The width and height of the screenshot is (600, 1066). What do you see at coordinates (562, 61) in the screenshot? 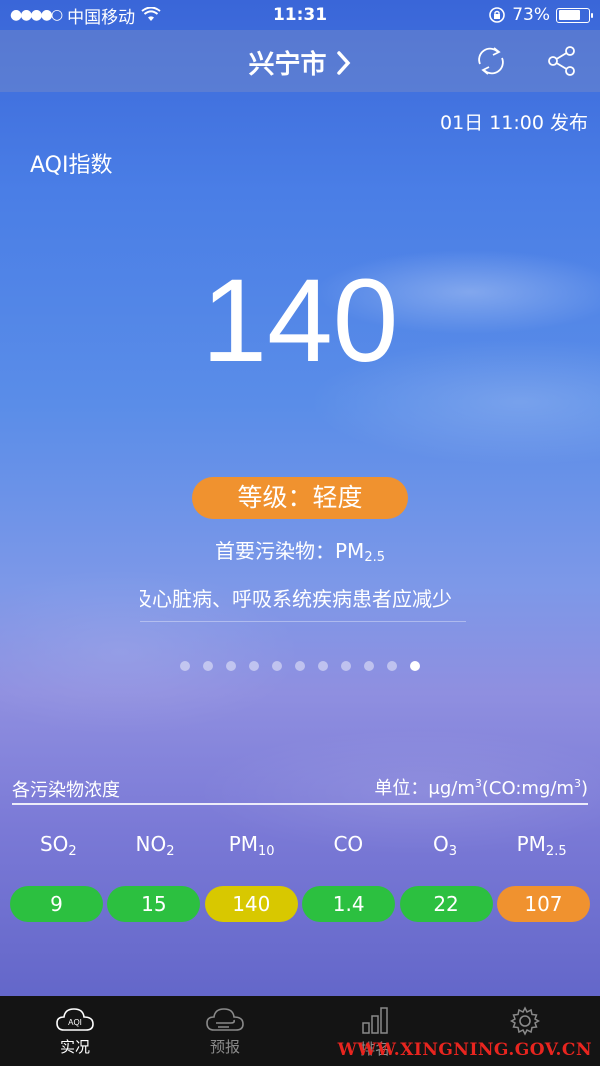
I see `share-icon` at bounding box center [562, 61].